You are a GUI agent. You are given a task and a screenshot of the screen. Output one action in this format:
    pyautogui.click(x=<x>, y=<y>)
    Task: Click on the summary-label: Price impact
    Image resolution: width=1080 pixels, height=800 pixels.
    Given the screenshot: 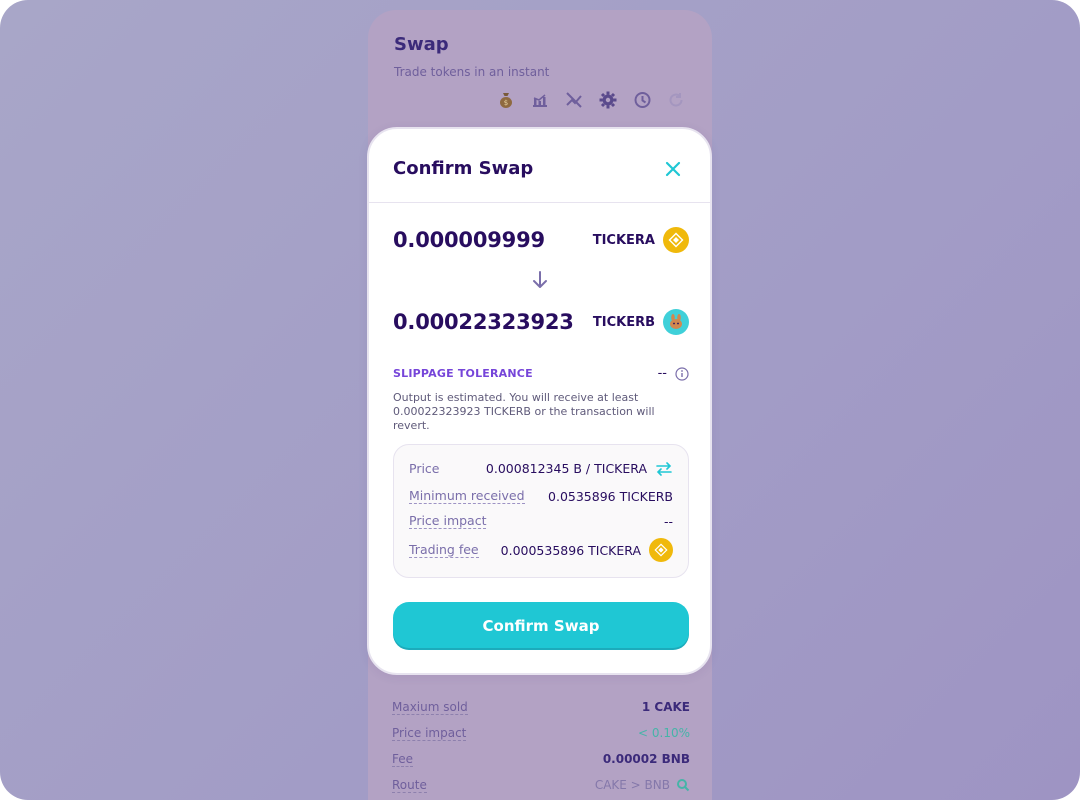 What is the action you would take?
    pyautogui.click(x=429, y=733)
    